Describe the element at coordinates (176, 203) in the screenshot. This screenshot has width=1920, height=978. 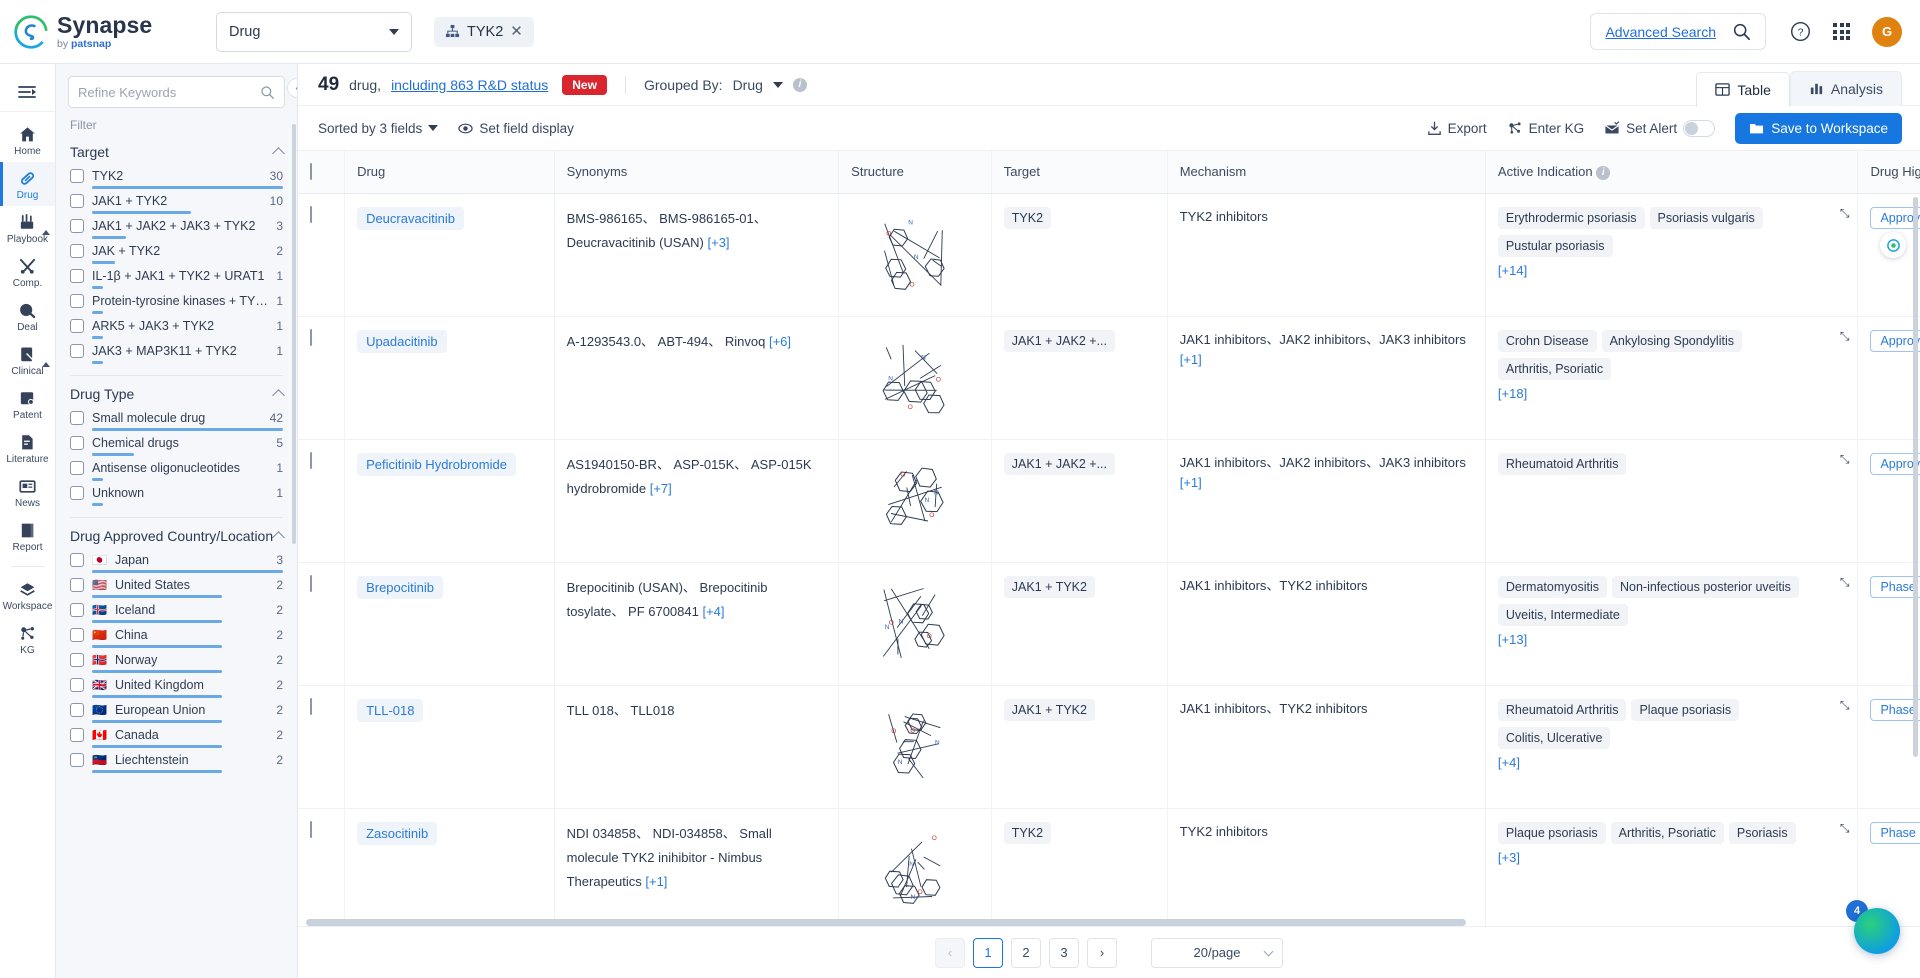
I see `filter-item: JAK1 + TYK2 10` at that location.